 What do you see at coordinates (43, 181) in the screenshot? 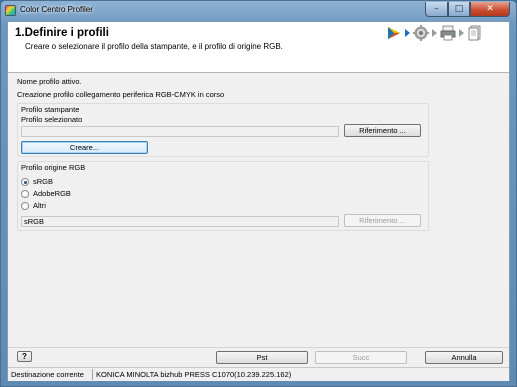
I see `srgb-radio-label: sRGB` at bounding box center [43, 181].